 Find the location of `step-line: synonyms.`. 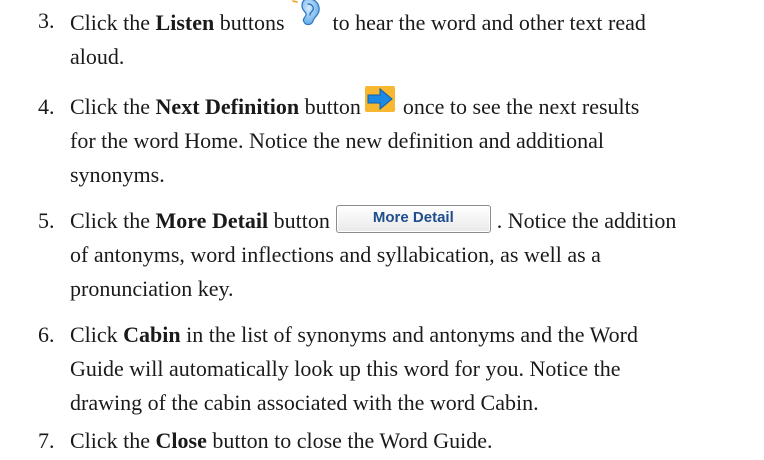

step-line: synonyms. is located at coordinates (117, 174).